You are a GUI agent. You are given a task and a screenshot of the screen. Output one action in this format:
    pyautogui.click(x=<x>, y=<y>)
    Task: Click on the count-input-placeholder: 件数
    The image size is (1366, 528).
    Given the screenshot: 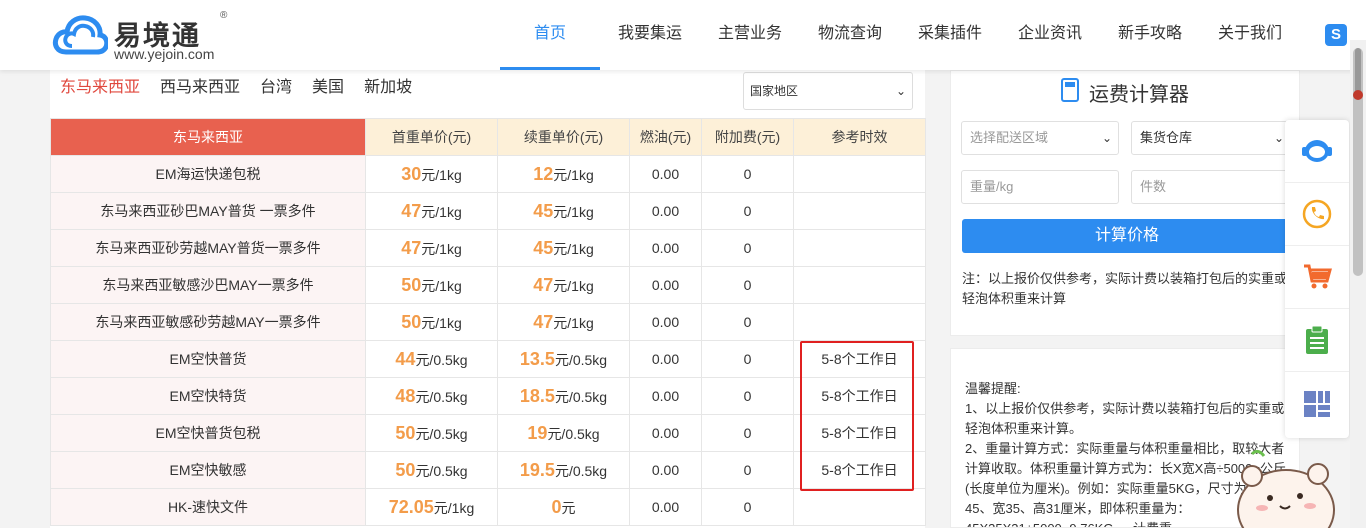 What is the action you would take?
    pyautogui.click(x=1153, y=186)
    